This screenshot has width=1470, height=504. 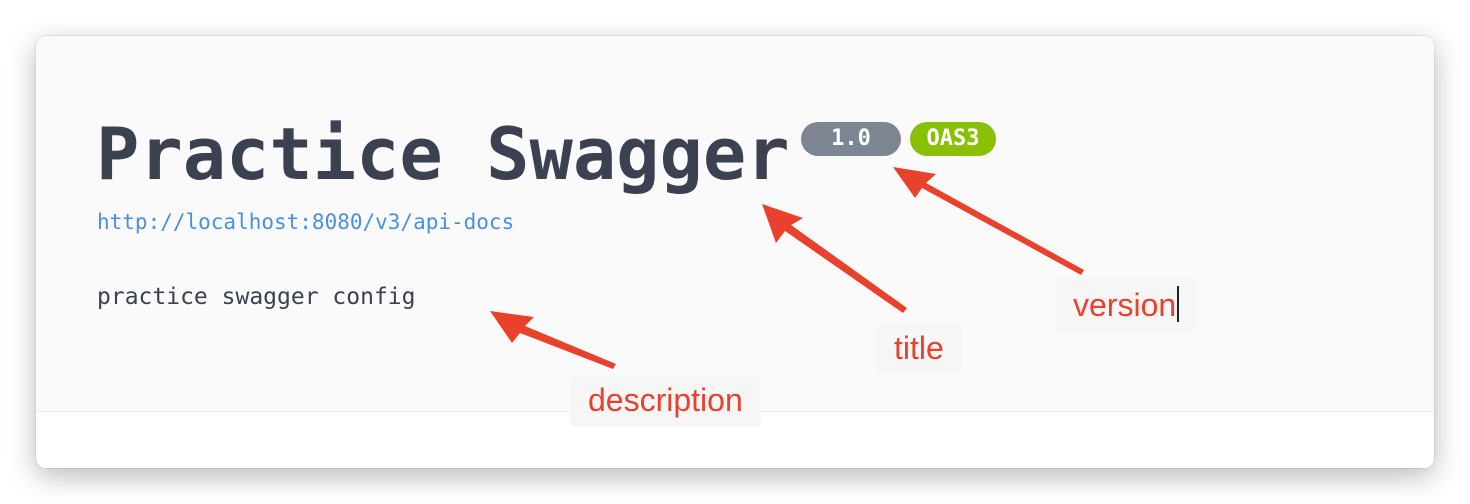 I want to click on annotation-version: version, so click(x=1126, y=305).